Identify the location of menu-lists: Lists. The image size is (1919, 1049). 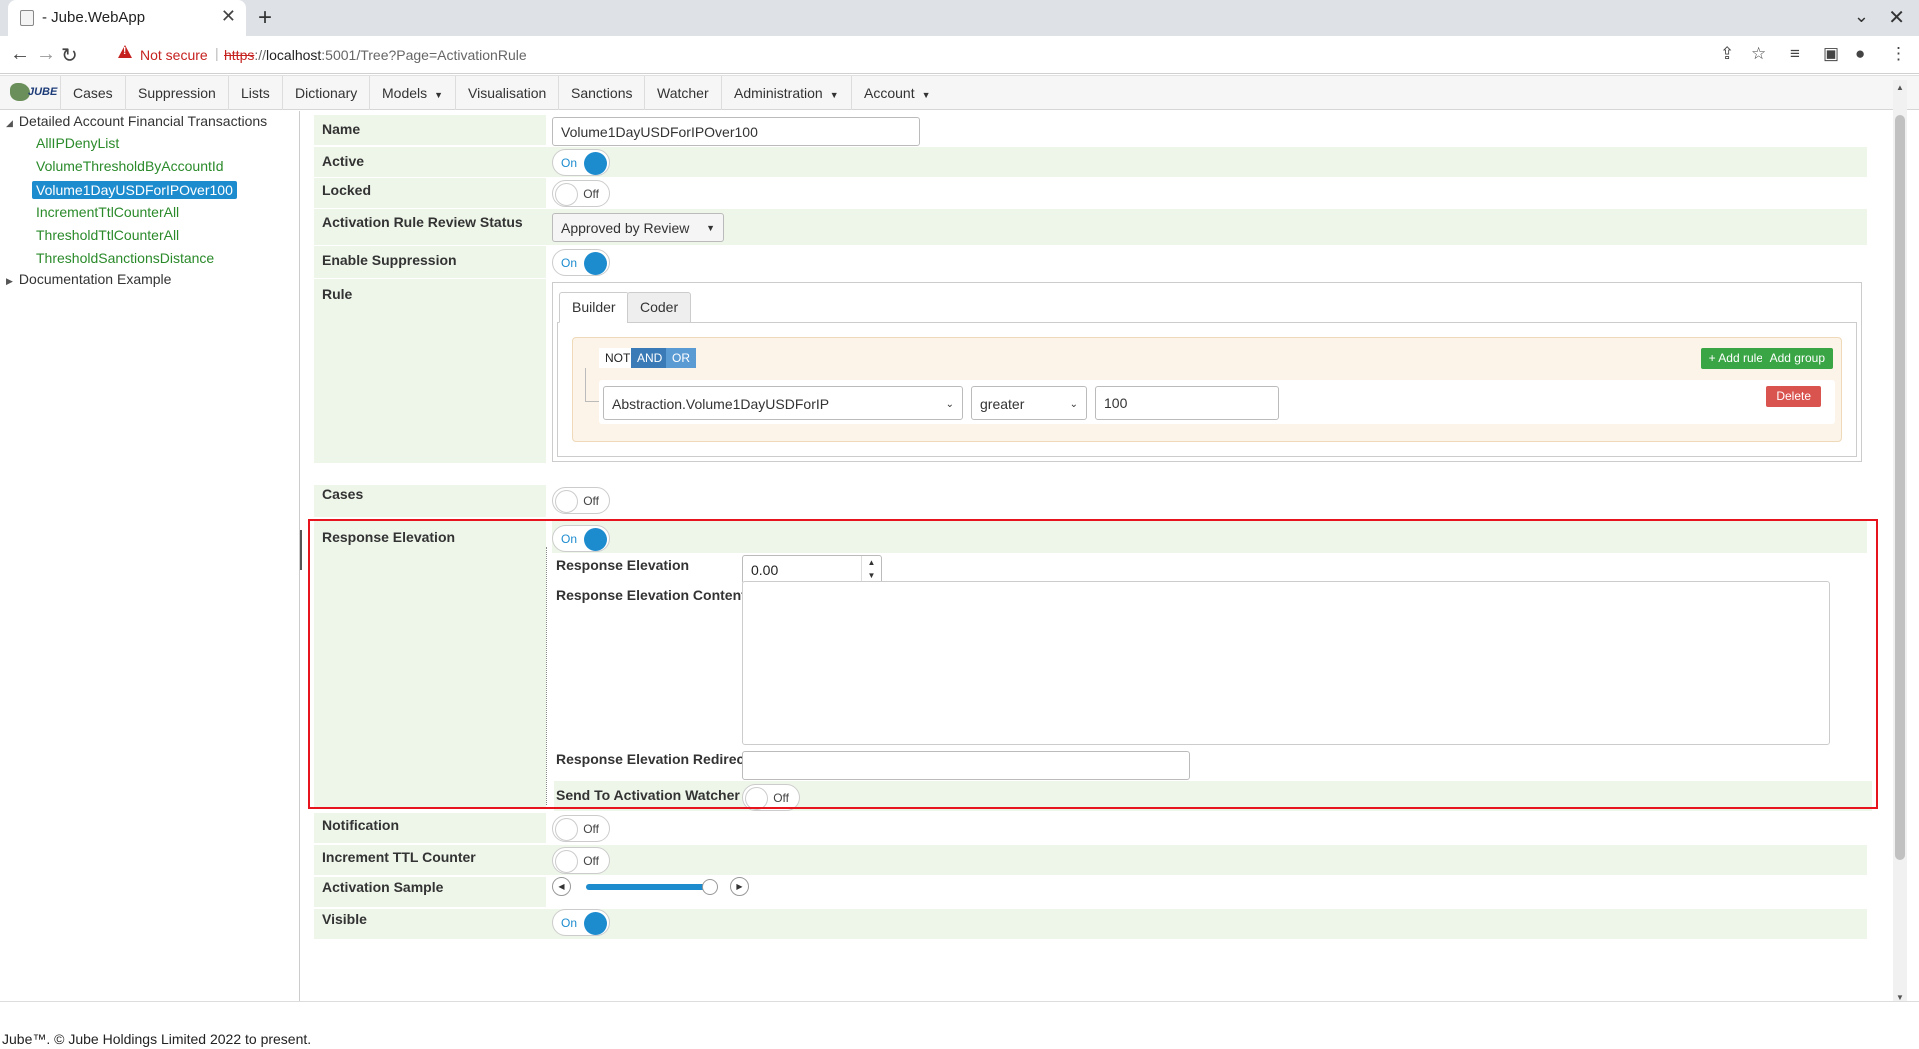
(255, 93).